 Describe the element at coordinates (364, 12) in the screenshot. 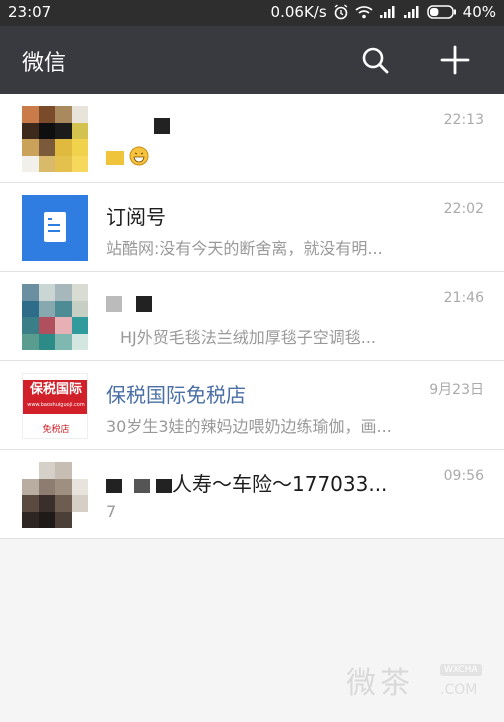

I see `wifi-icon` at that location.